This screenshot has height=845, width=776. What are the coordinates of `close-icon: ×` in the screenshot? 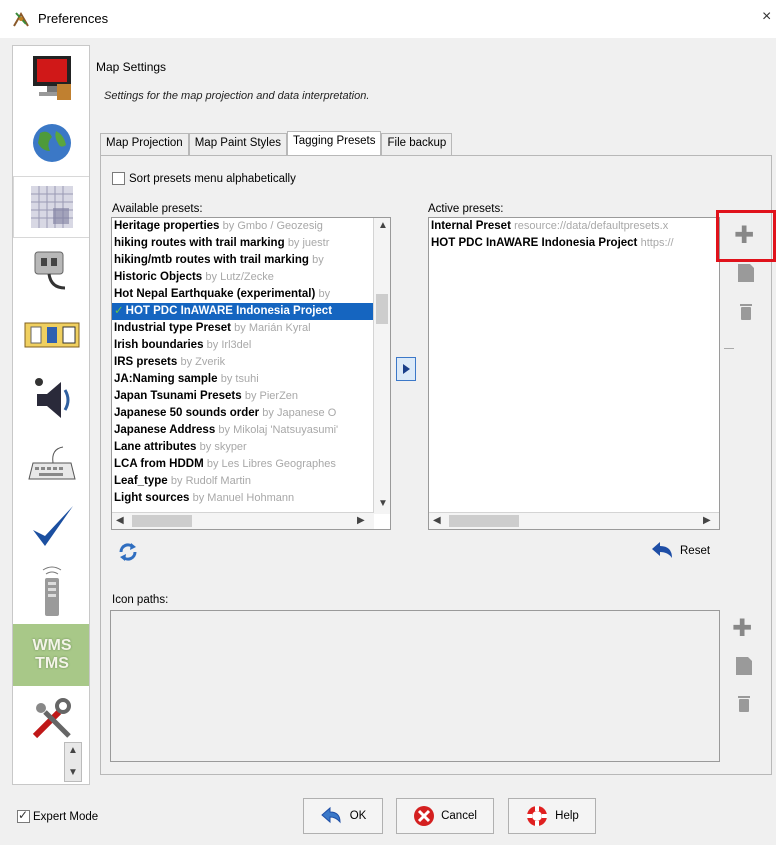 It's located at (766, 17).